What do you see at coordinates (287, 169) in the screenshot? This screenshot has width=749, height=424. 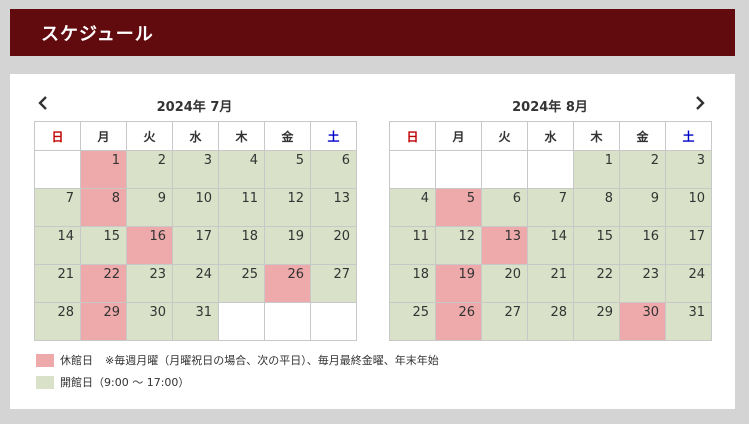 I see `calendar-day-open: 5` at bounding box center [287, 169].